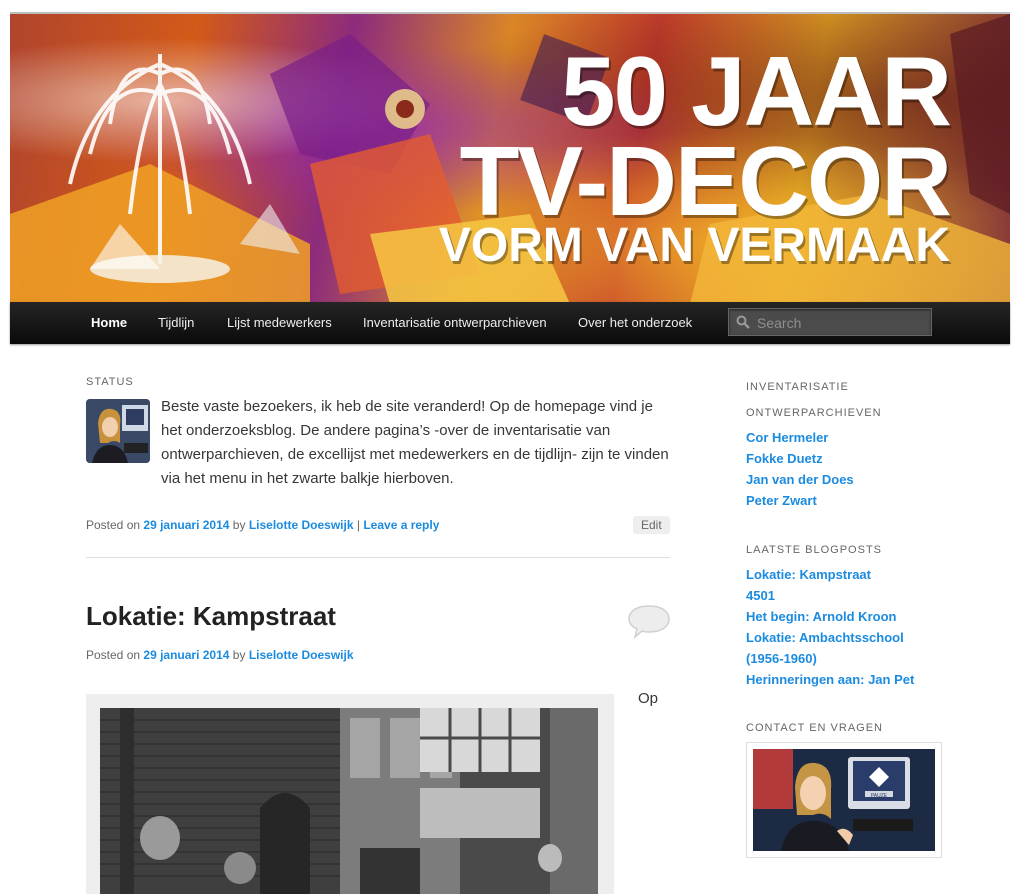  I want to click on list-item: Fokke Duetz, so click(853, 458).